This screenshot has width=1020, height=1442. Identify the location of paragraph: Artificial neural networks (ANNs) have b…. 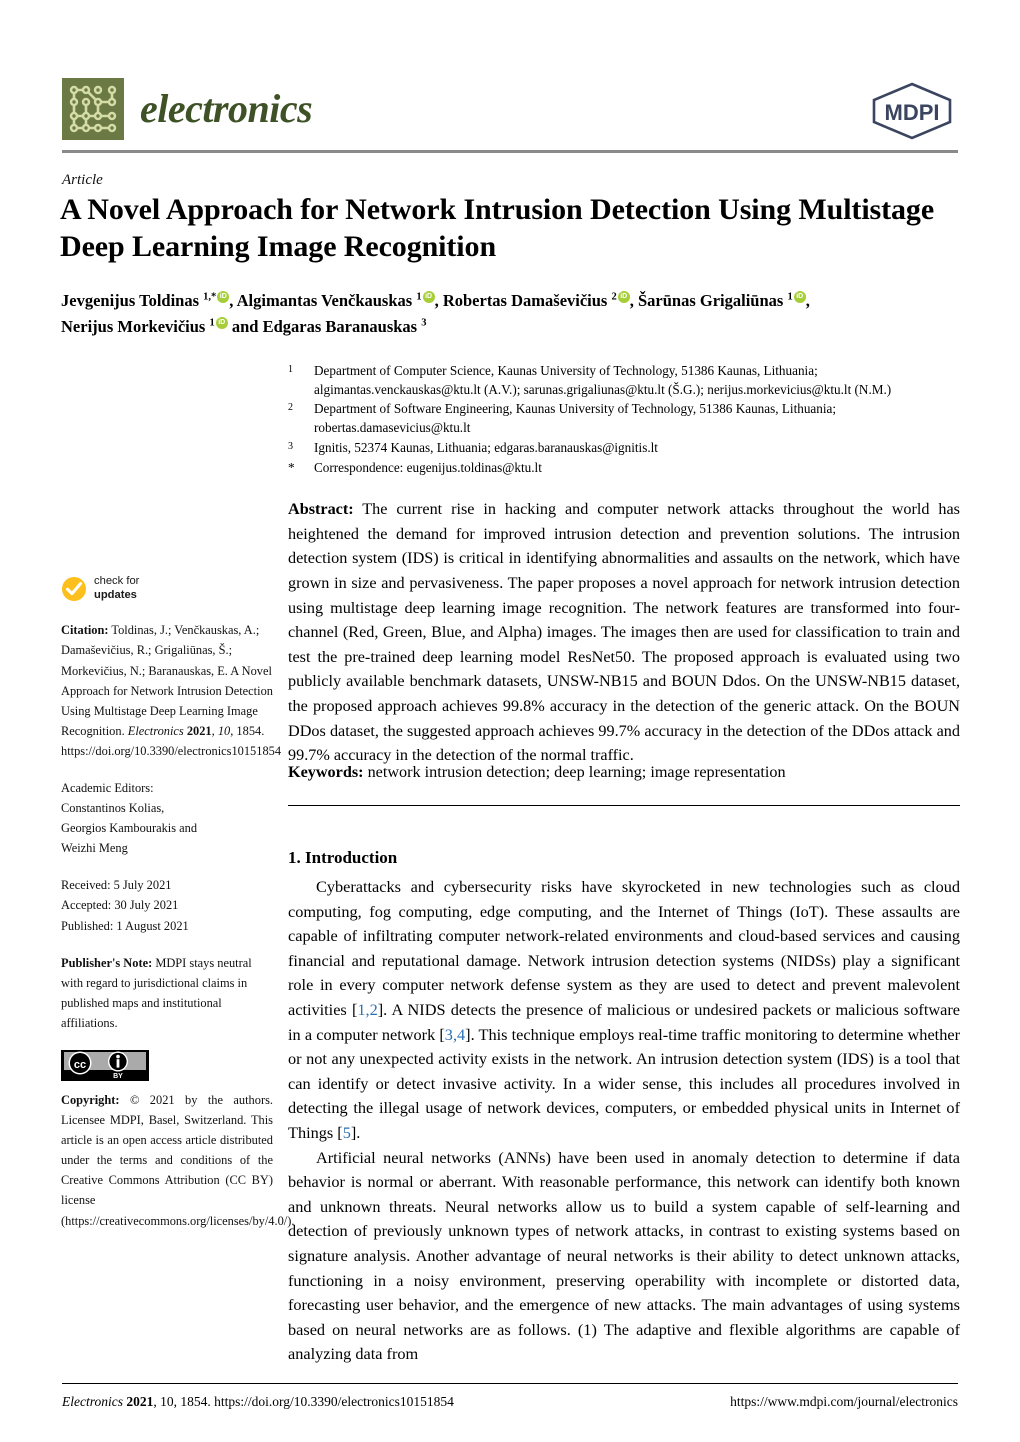
(624, 1255).